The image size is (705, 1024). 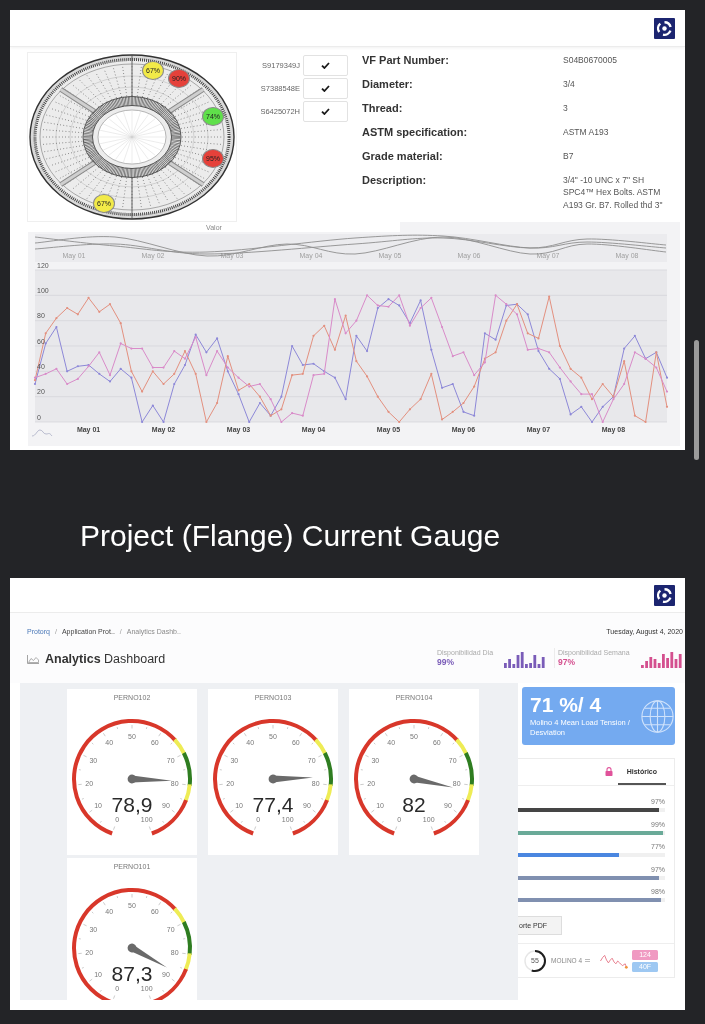 What do you see at coordinates (388, 84) in the screenshot?
I see `property-label: Diameter:` at bounding box center [388, 84].